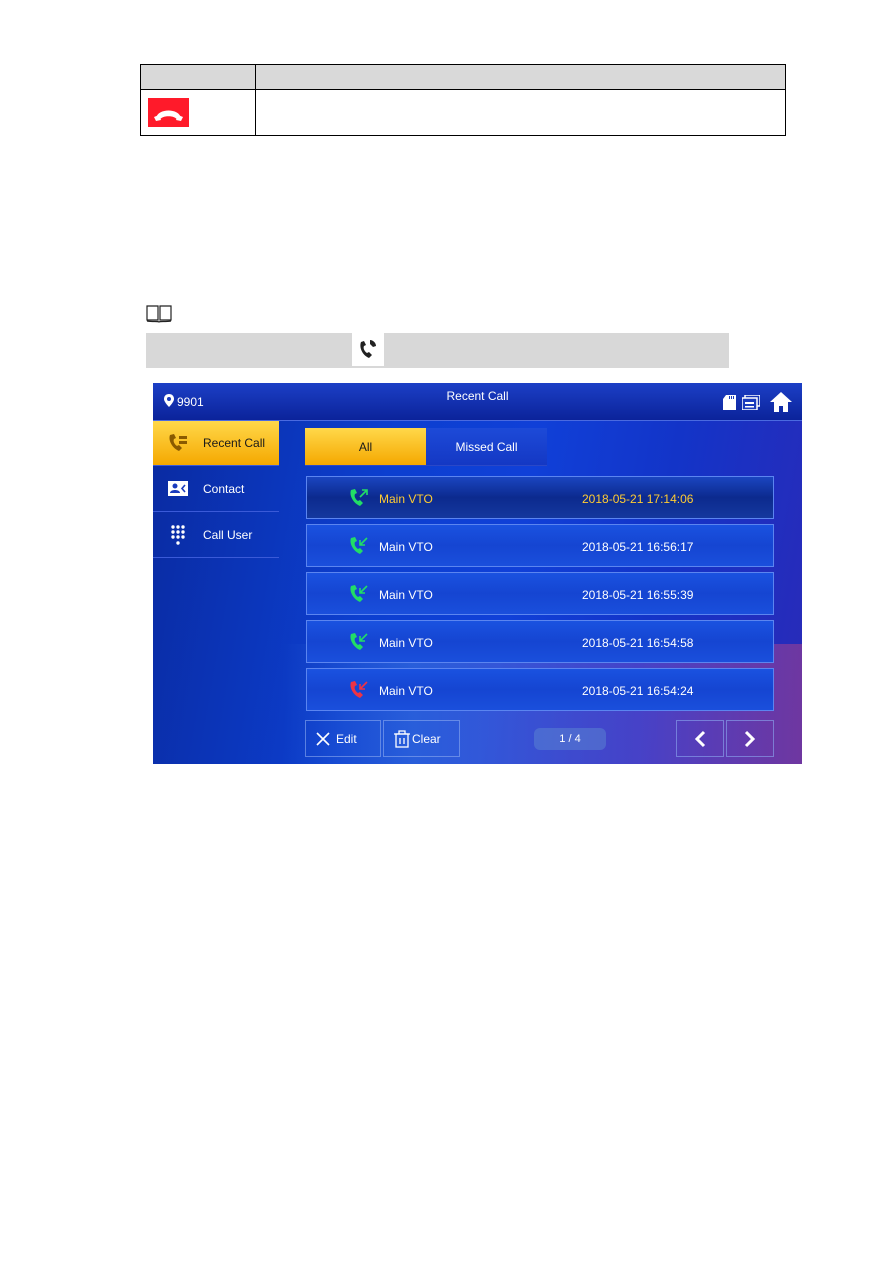 The image size is (893, 1263). Describe the element at coordinates (178, 488) in the screenshot. I see `contact-icon` at that location.